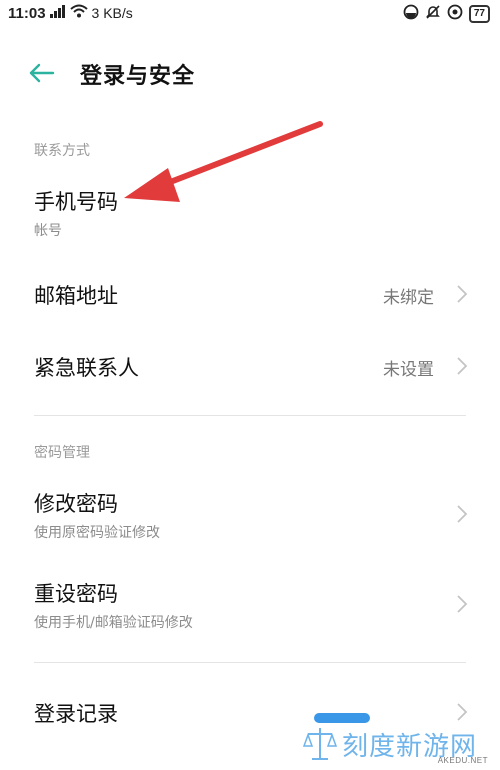 This screenshot has height=770, width=500. I want to click on row-login-records: 登录记录, so click(250, 712).